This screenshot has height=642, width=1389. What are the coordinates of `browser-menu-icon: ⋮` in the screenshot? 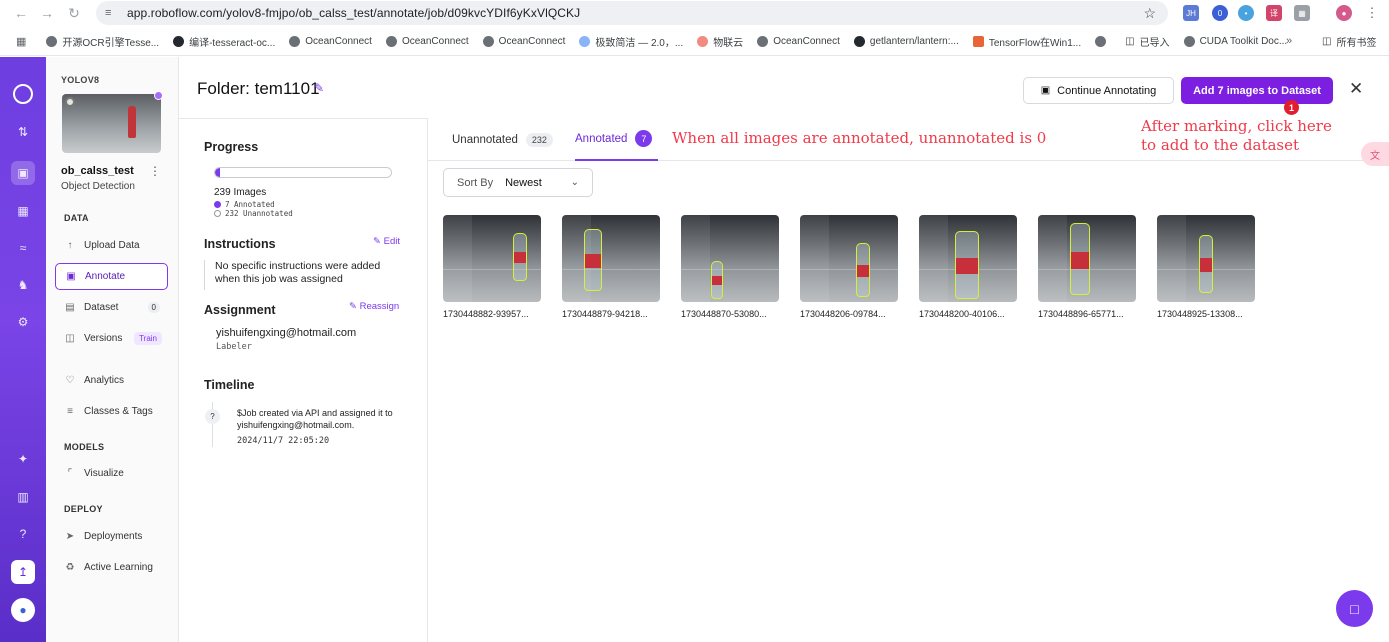 It's located at (1372, 13).